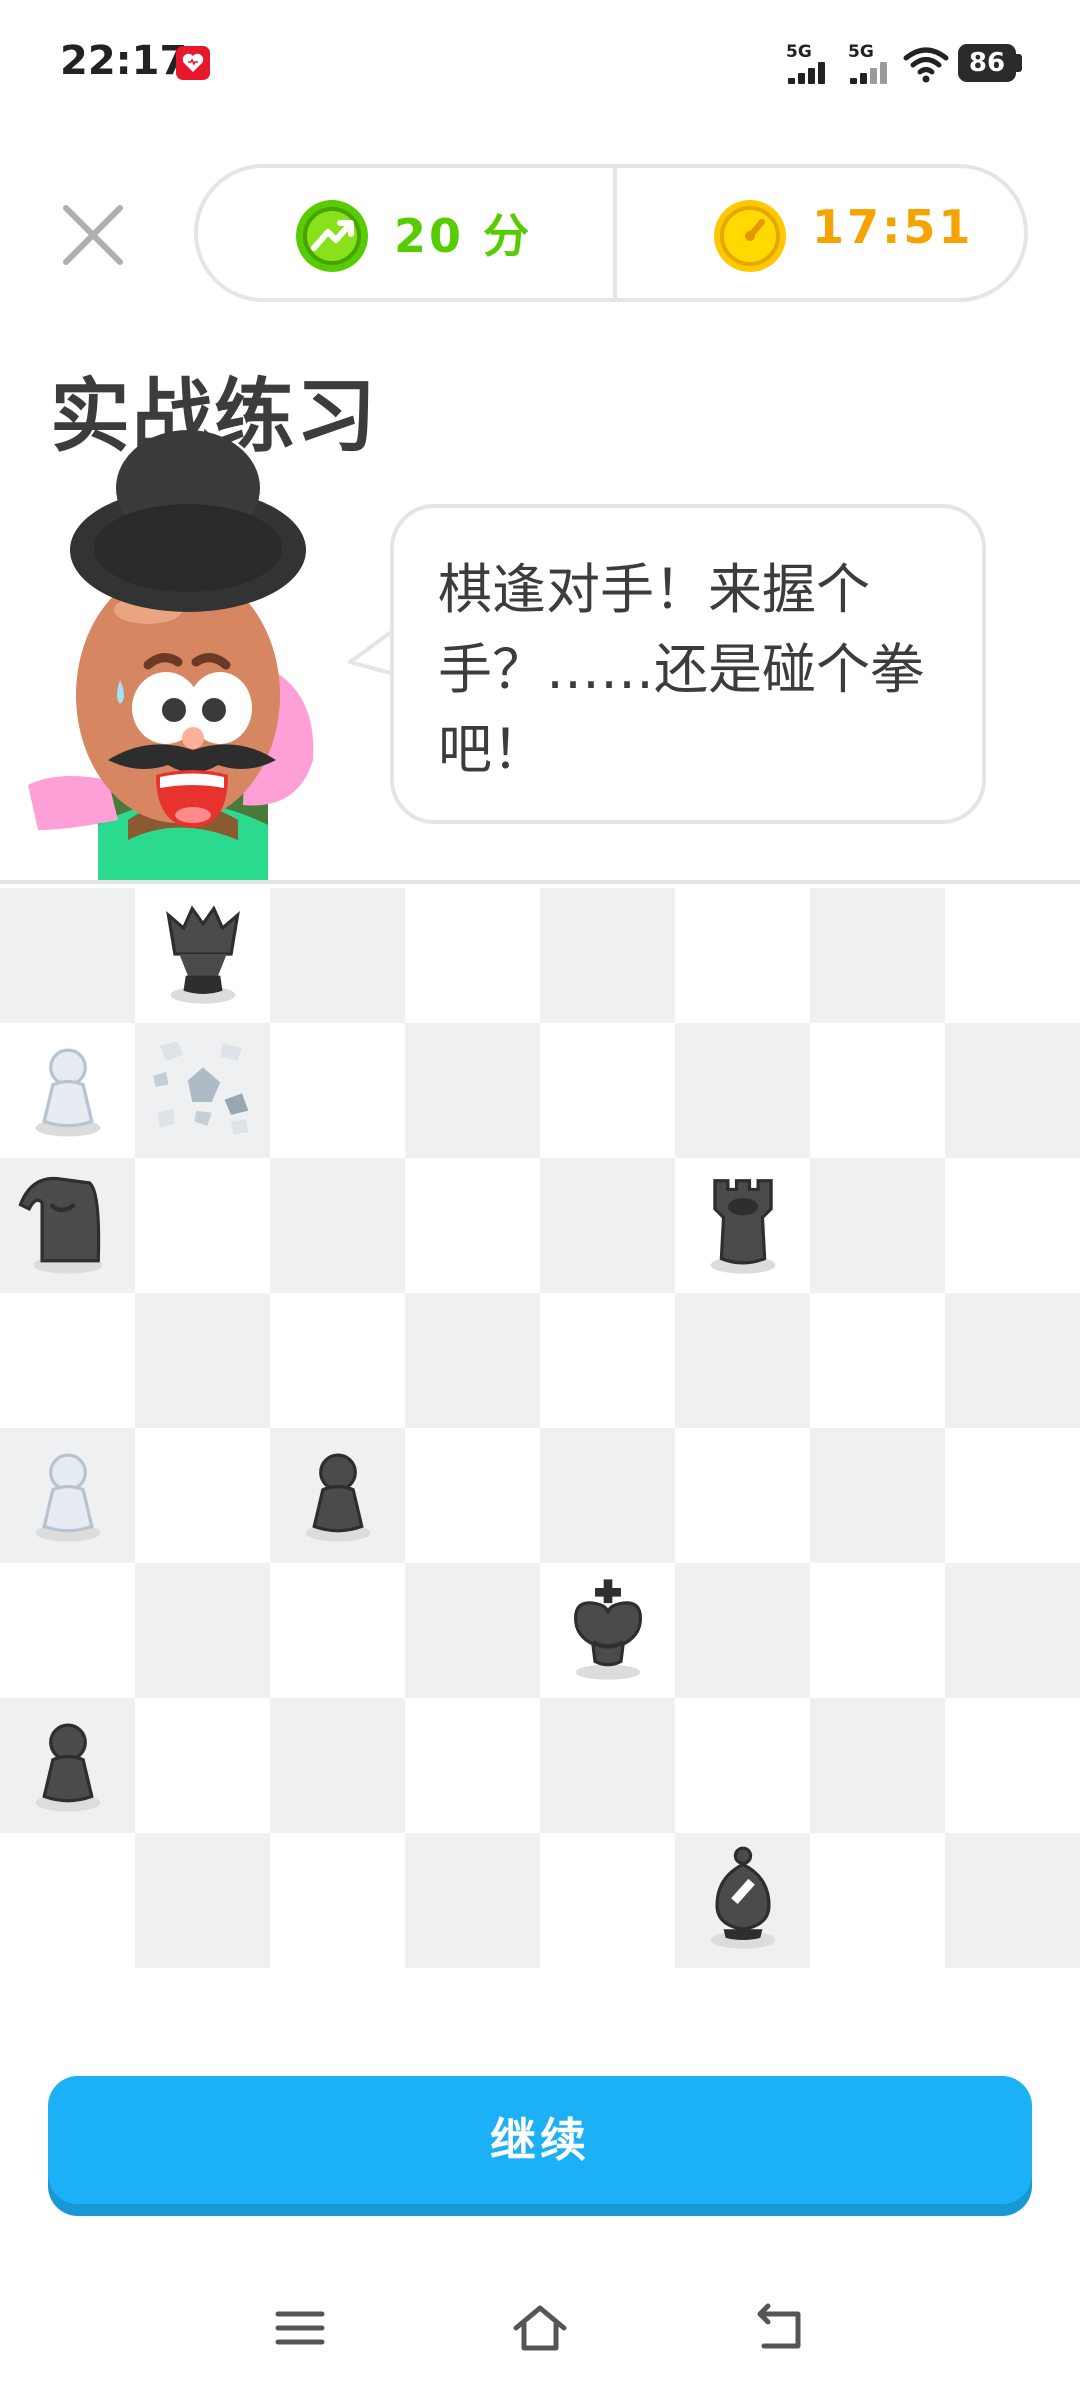 Image resolution: width=1080 pixels, height=2392 pixels. I want to click on mustache-coach-character, so click(171, 655).